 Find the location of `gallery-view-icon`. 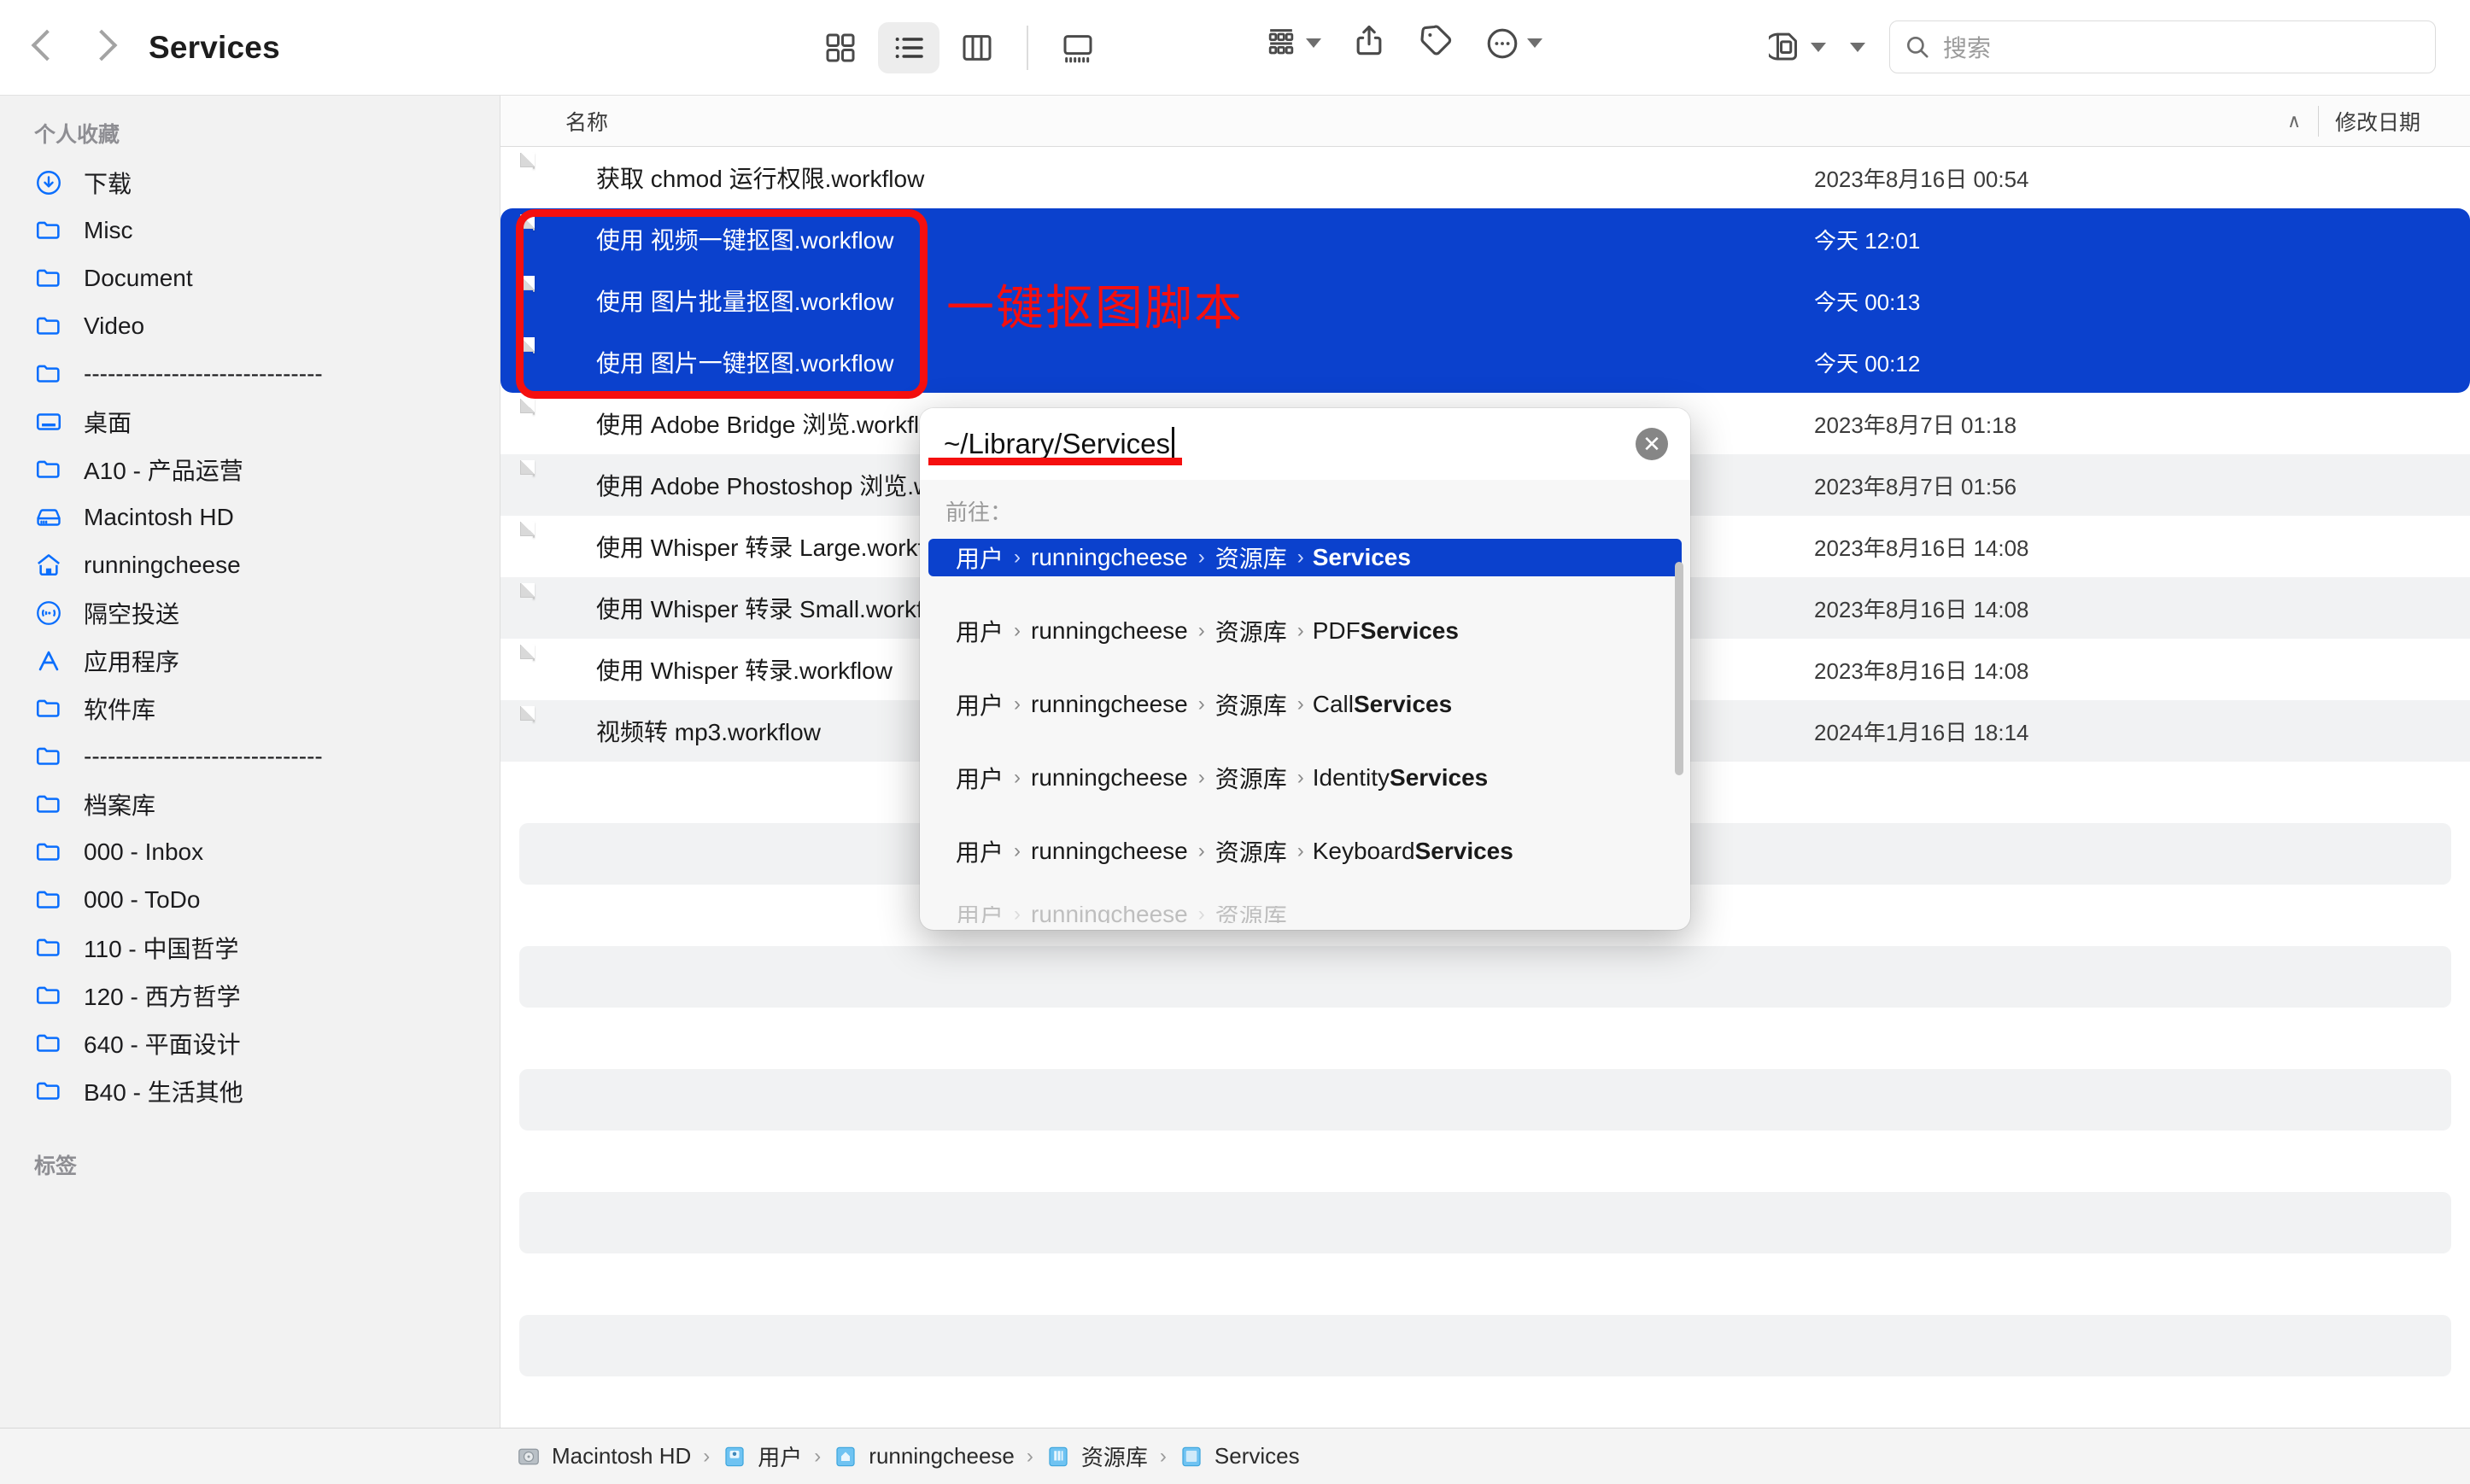

gallery-view-icon is located at coordinates (1078, 48).